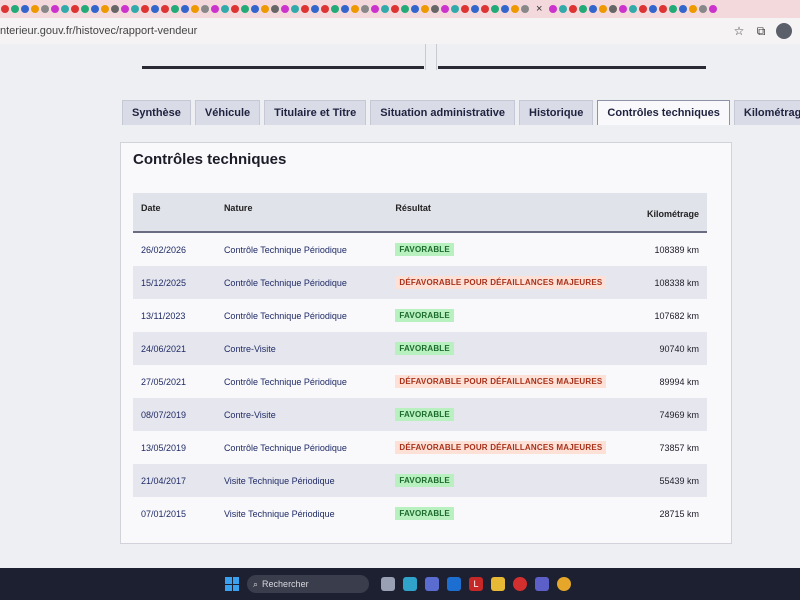  What do you see at coordinates (388, 584) in the screenshot?
I see `task-view-icon` at bounding box center [388, 584].